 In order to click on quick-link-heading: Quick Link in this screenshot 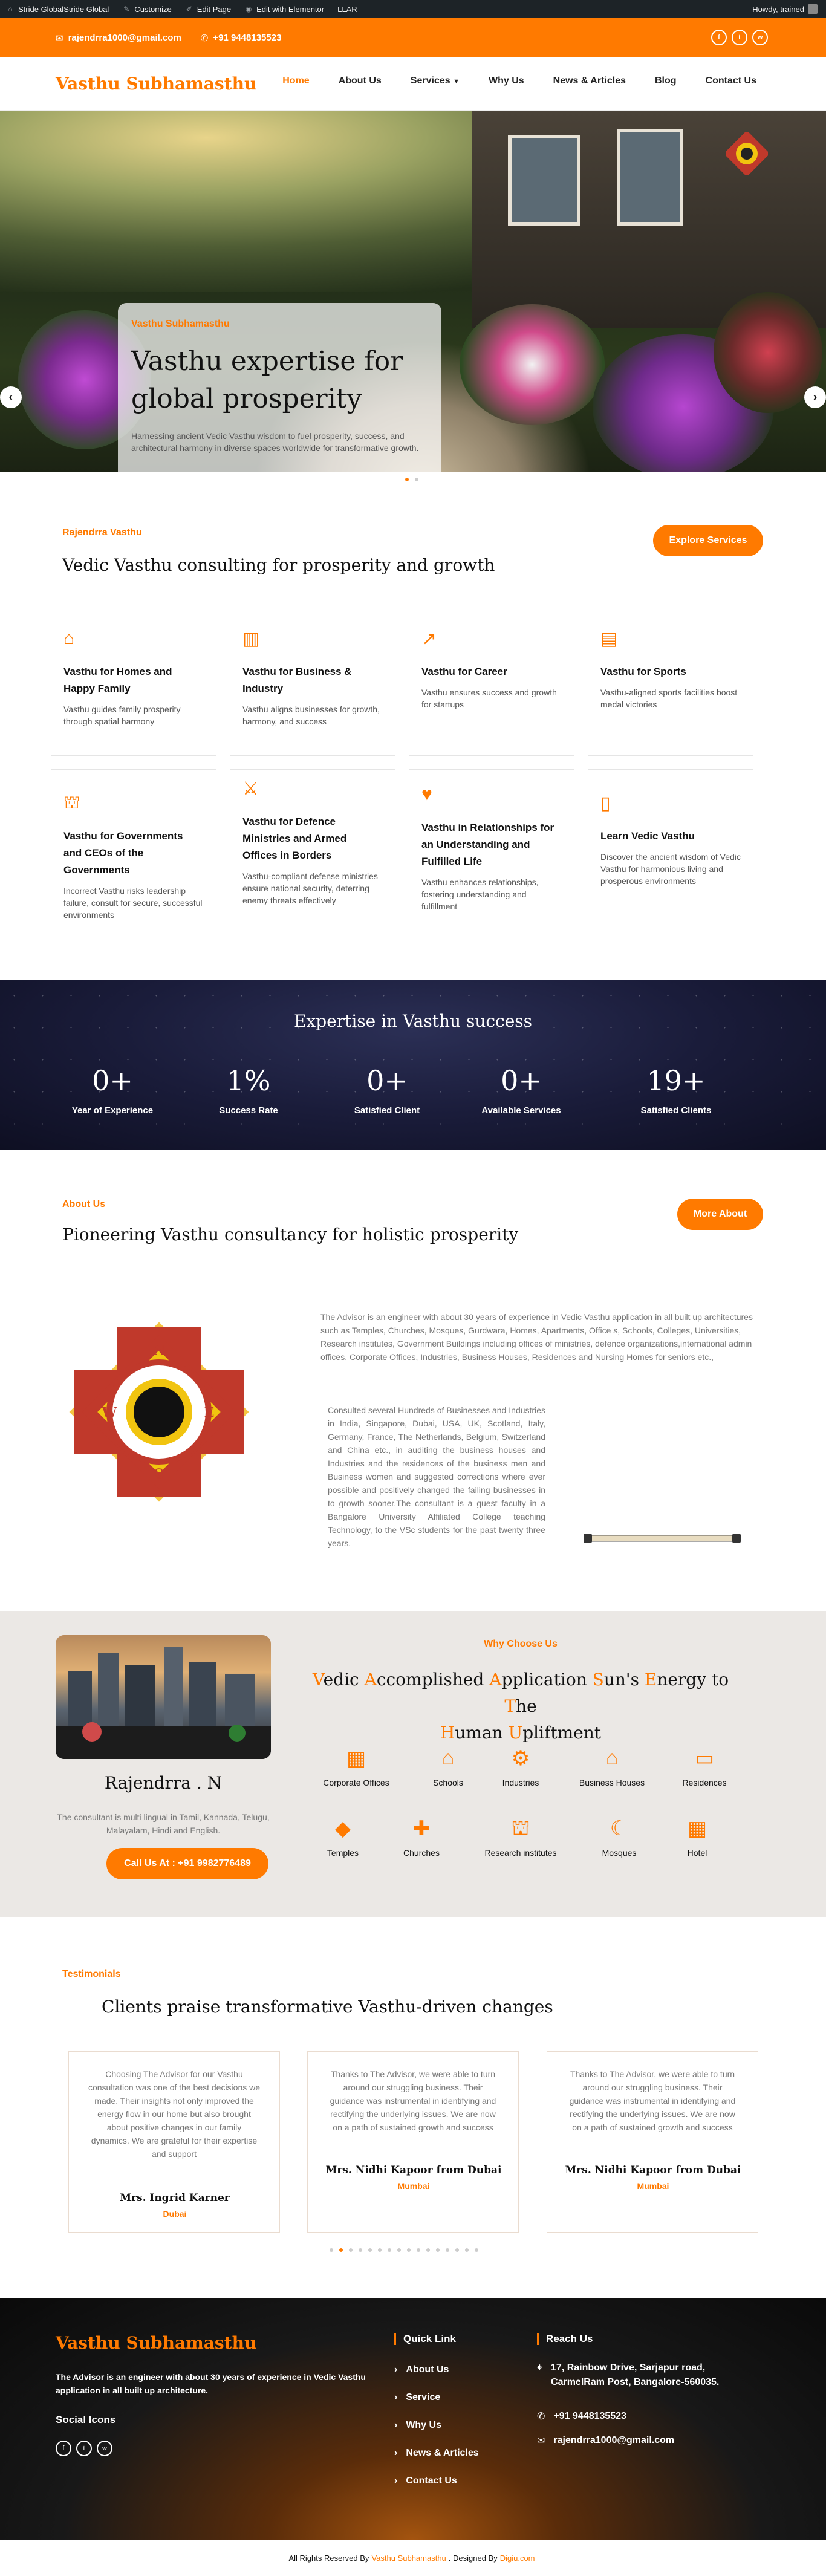, I will do `click(425, 2339)`.